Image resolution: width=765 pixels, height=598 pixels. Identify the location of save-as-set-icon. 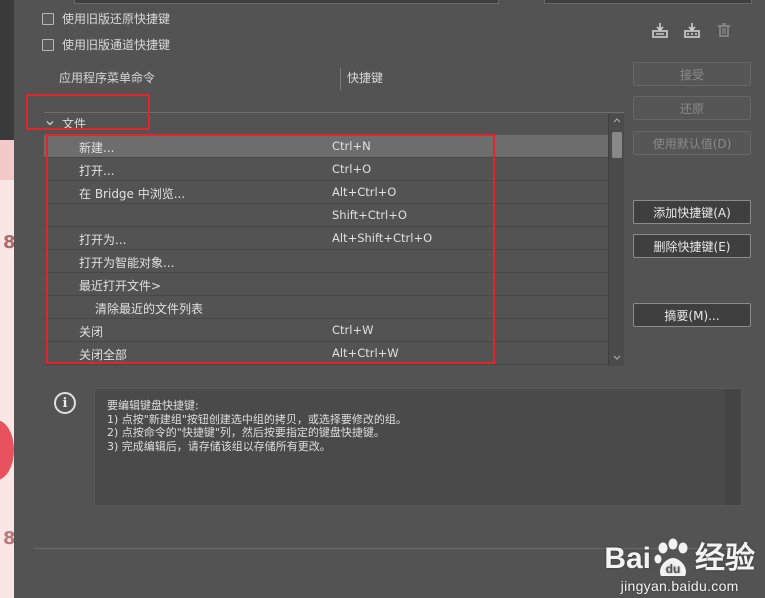
(692, 30).